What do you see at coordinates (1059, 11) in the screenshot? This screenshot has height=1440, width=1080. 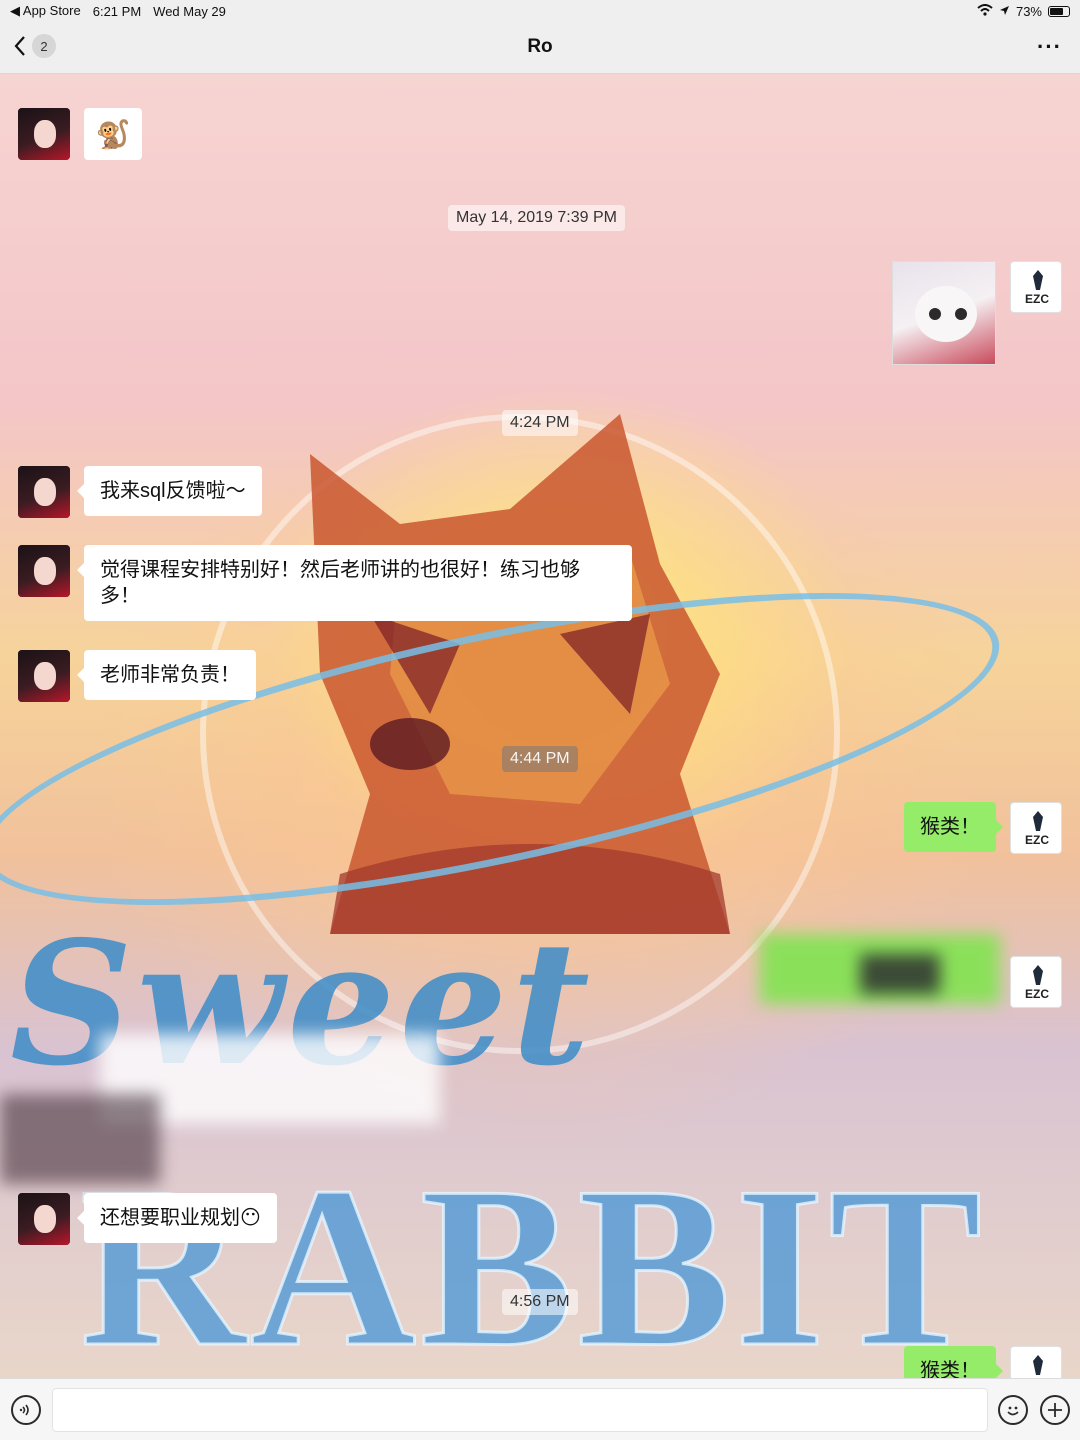 I see `battery-icon` at bounding box center [1059, 11].